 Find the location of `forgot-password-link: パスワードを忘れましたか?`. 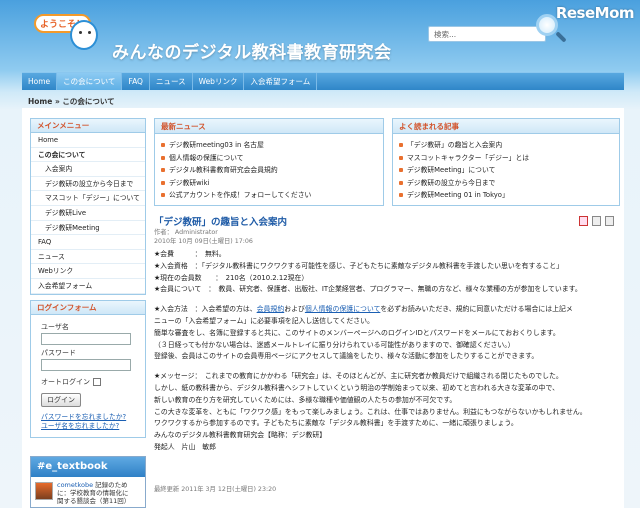

forgot-password-link: パスワードを忘れましたか? is located at coordinates (90, 417).